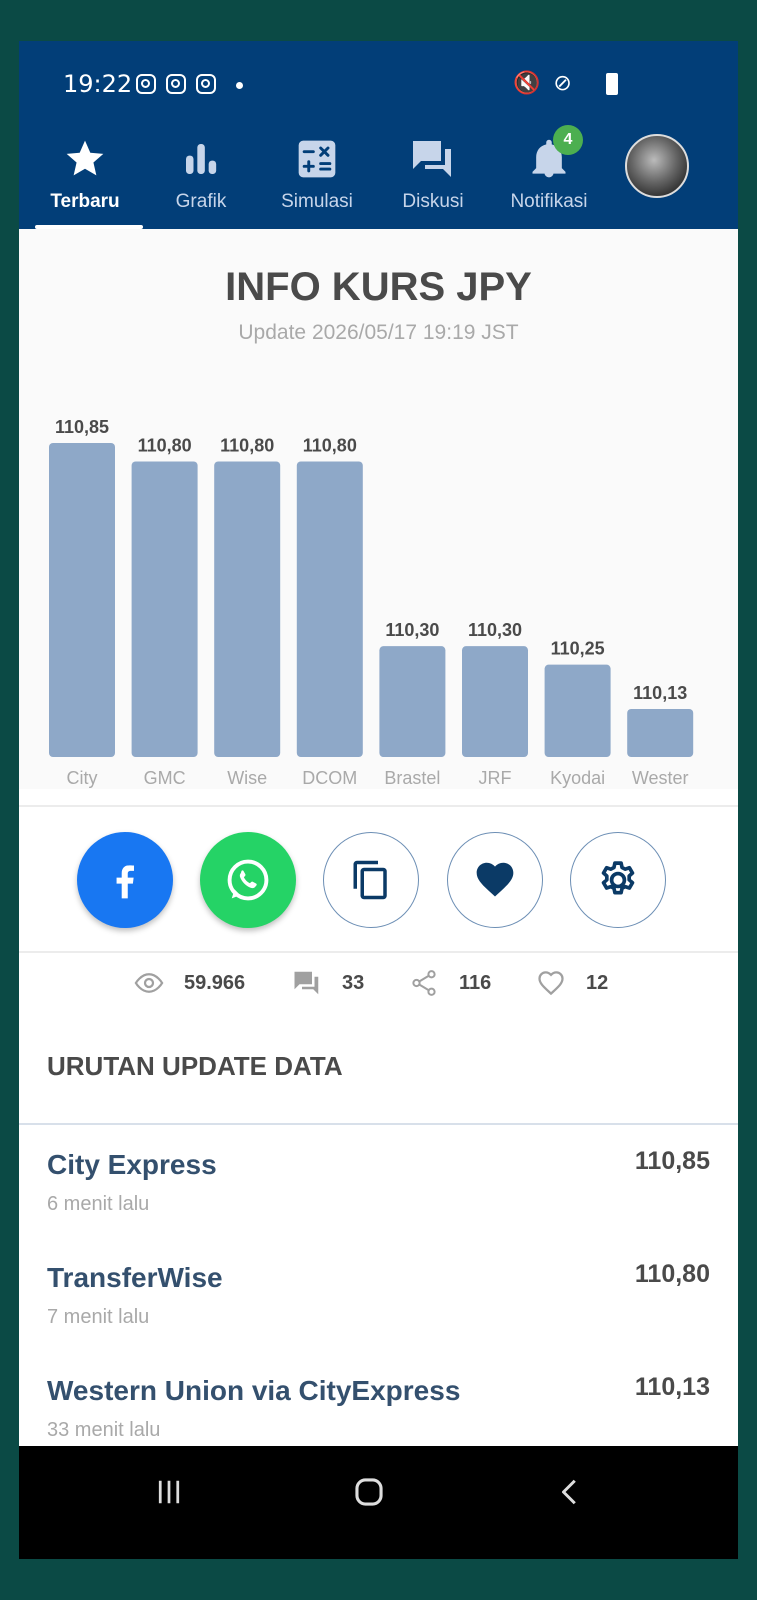 The width and height of the screenshot is (757, 1600). I want to click on provider-name: City Express, so click(132, 1164).